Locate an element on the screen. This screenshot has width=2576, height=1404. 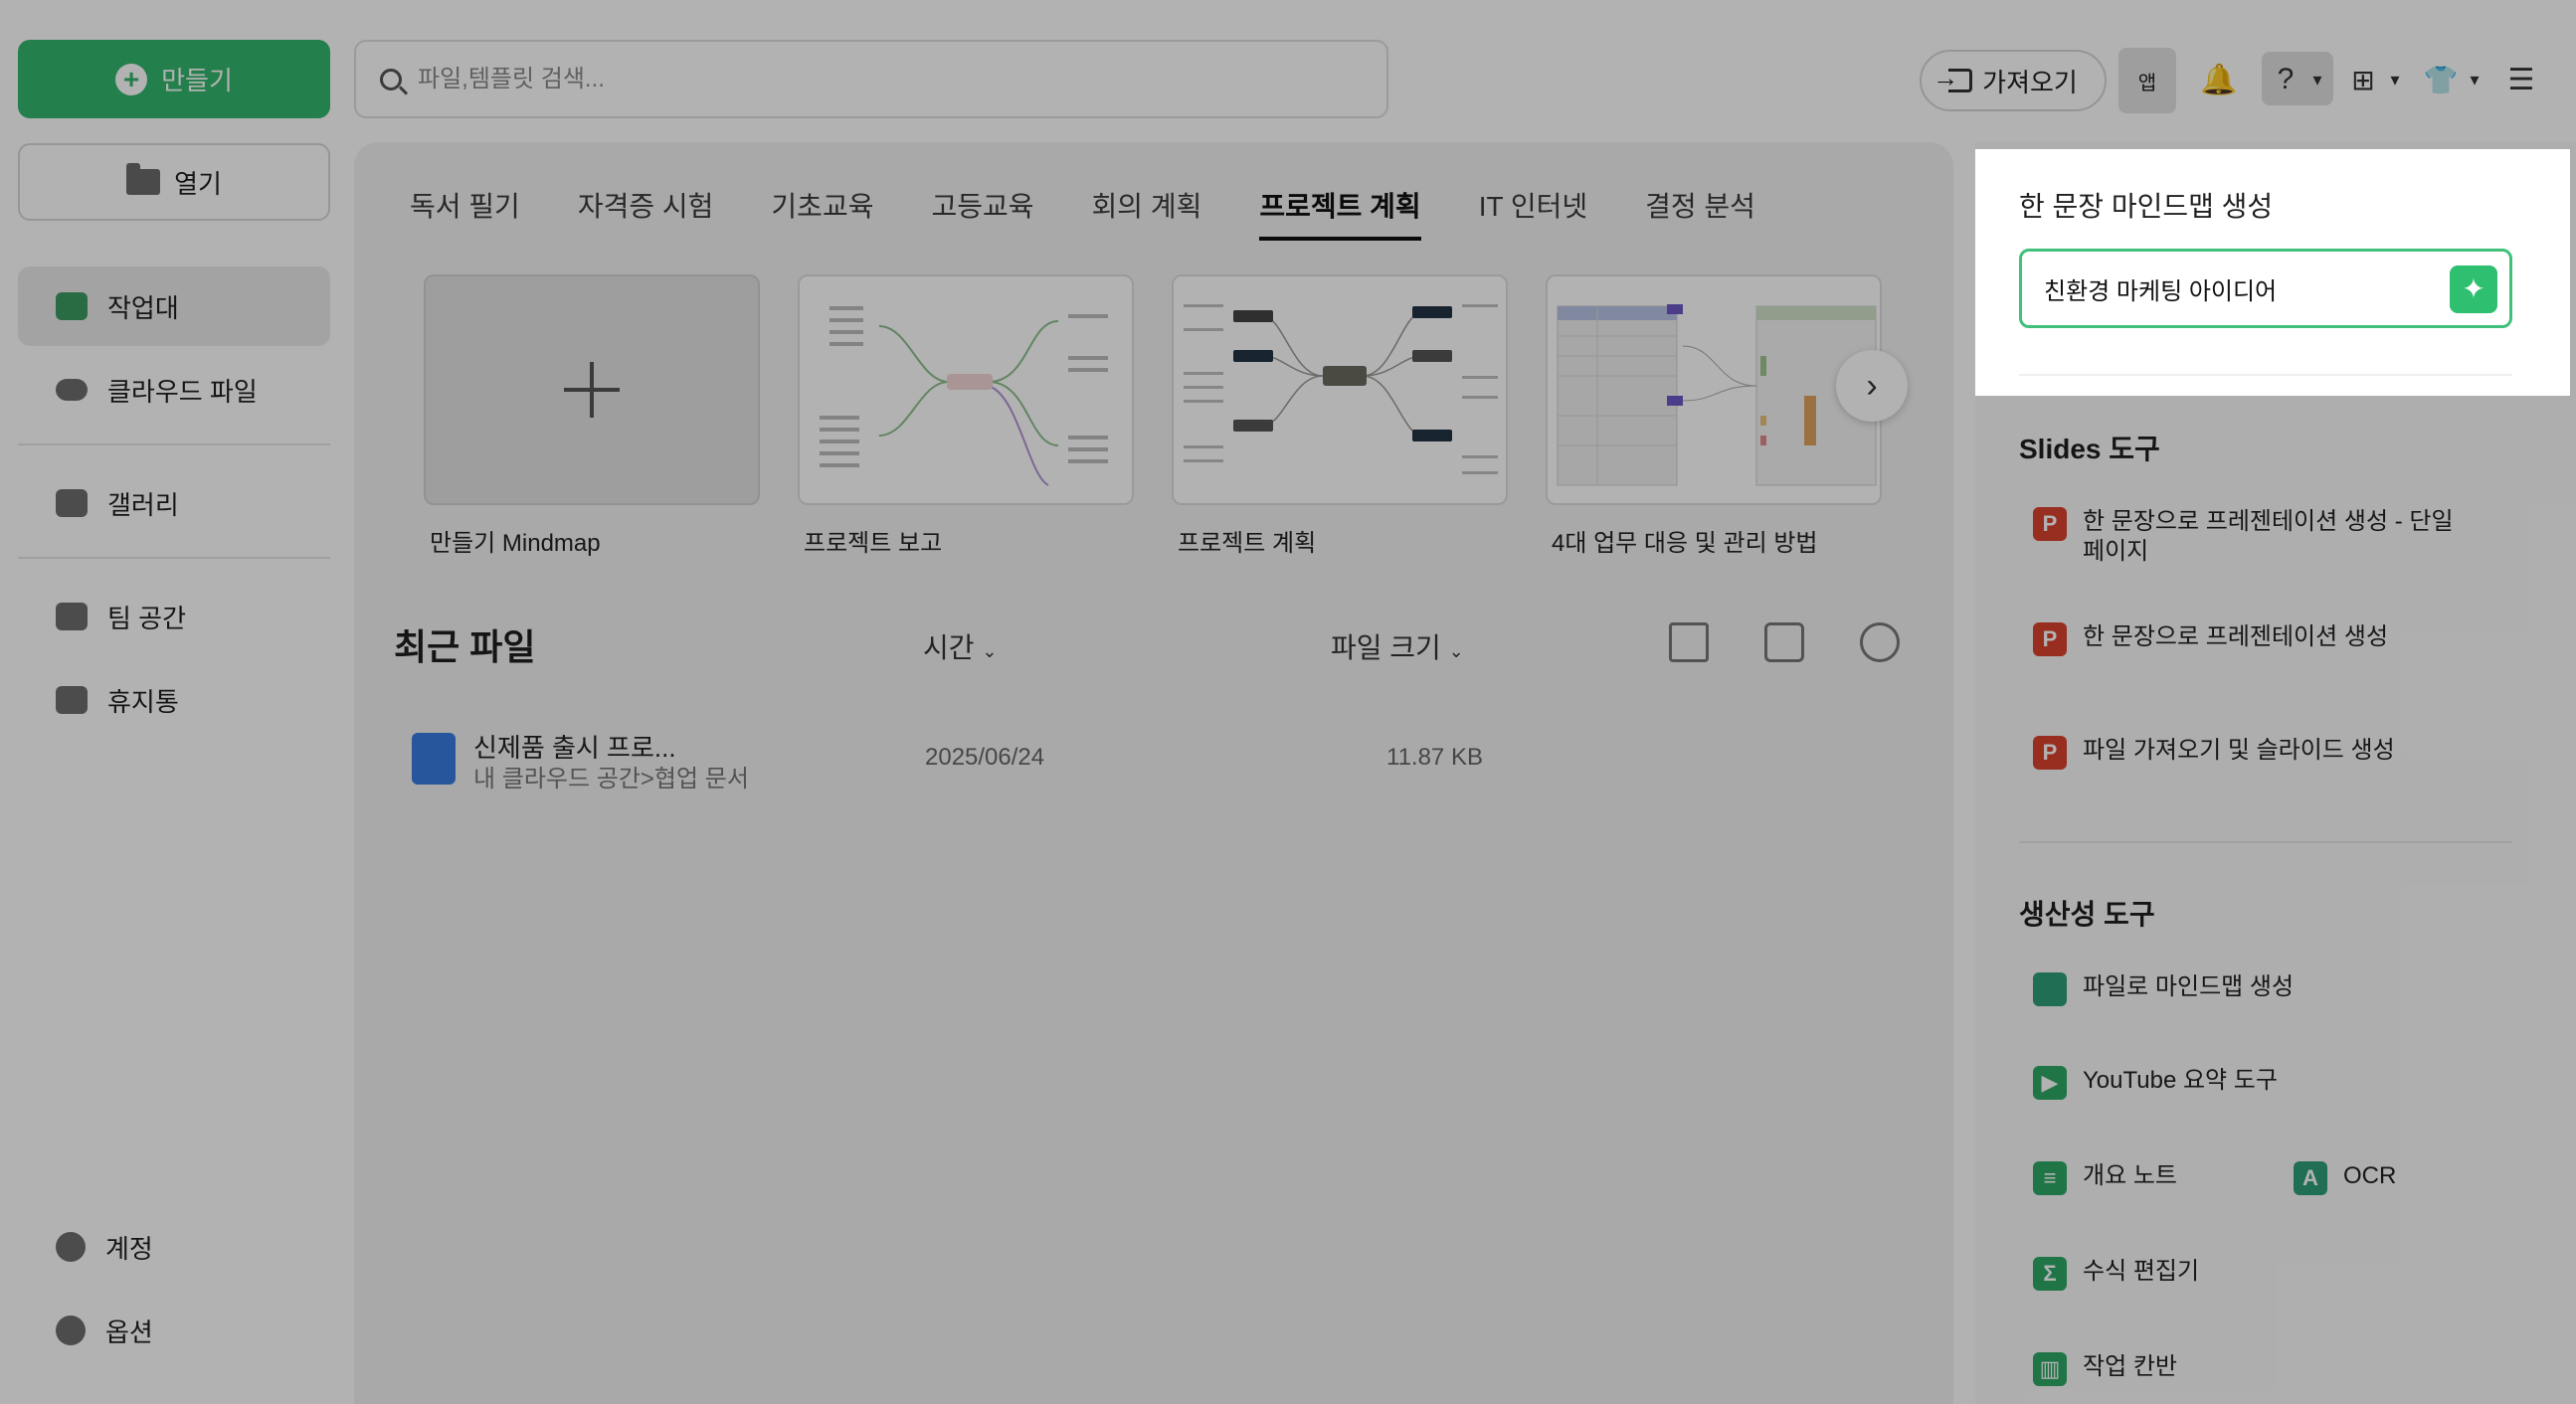
tool-outline-notes: ≡ 개요 노트 is located at coordinates (2105, 1178).